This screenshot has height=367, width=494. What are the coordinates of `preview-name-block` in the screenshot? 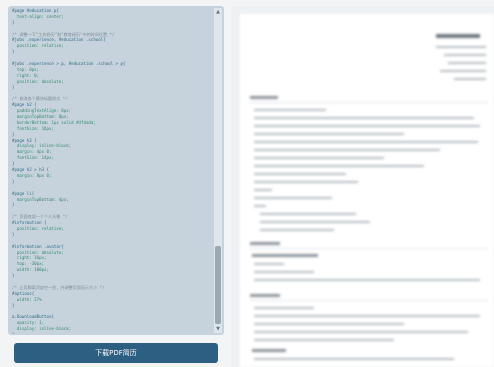 It's located at (458, 36).